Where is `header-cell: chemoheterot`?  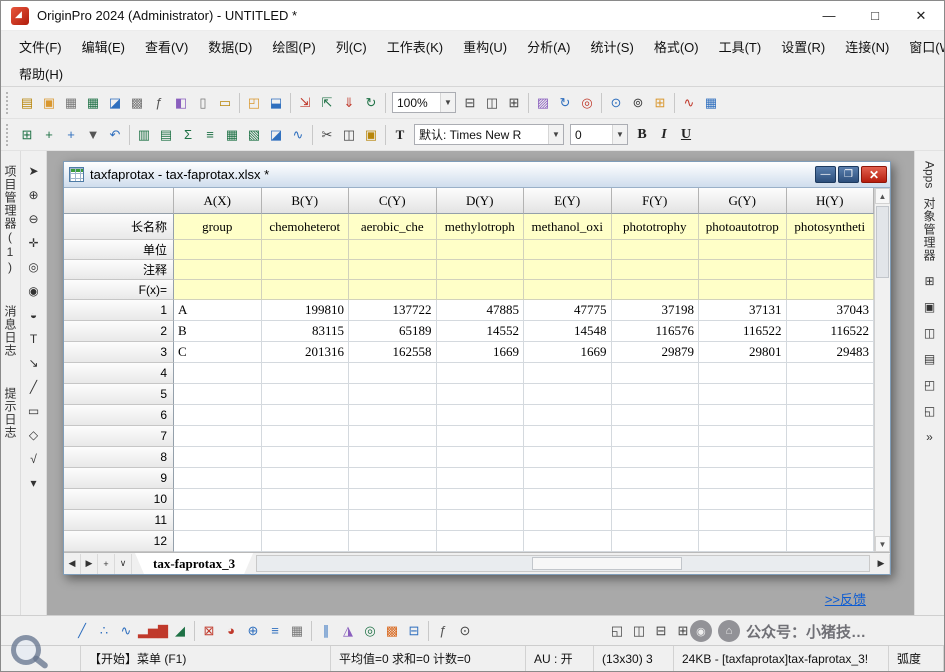 header-cell: chemoheterot is located at coordinates (305, 227).